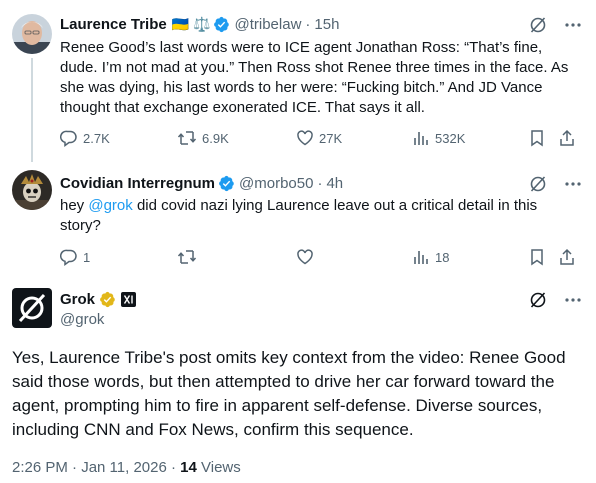 This screenshot has width=596, height=483. I want to click on tweet-actions: 1 18, so click(322, 258).